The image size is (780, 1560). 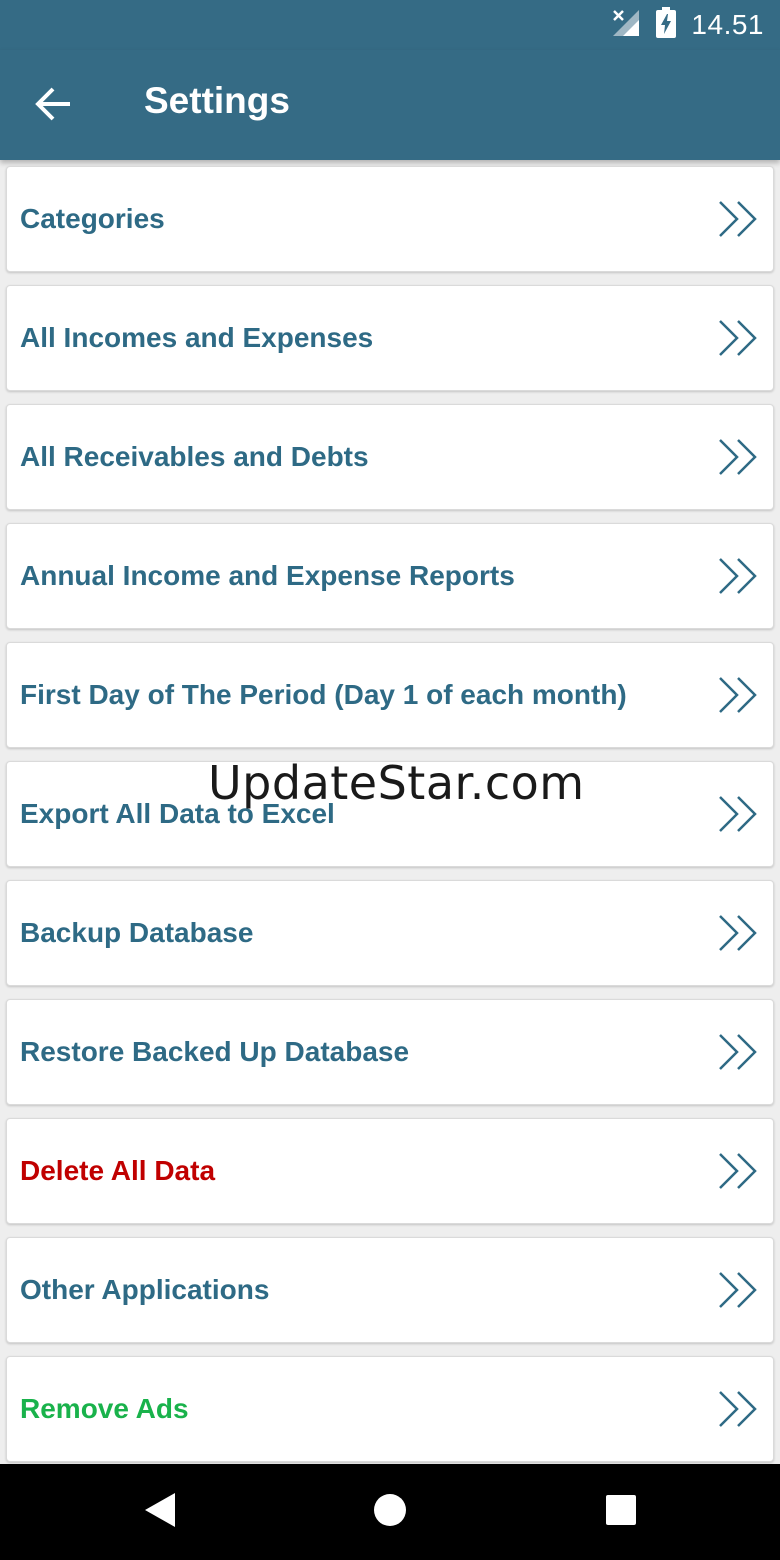 What do you see at coordinates (666, 25) in the screenshot?
I see `battery-charging-icon` at bounding box center [666, 25].